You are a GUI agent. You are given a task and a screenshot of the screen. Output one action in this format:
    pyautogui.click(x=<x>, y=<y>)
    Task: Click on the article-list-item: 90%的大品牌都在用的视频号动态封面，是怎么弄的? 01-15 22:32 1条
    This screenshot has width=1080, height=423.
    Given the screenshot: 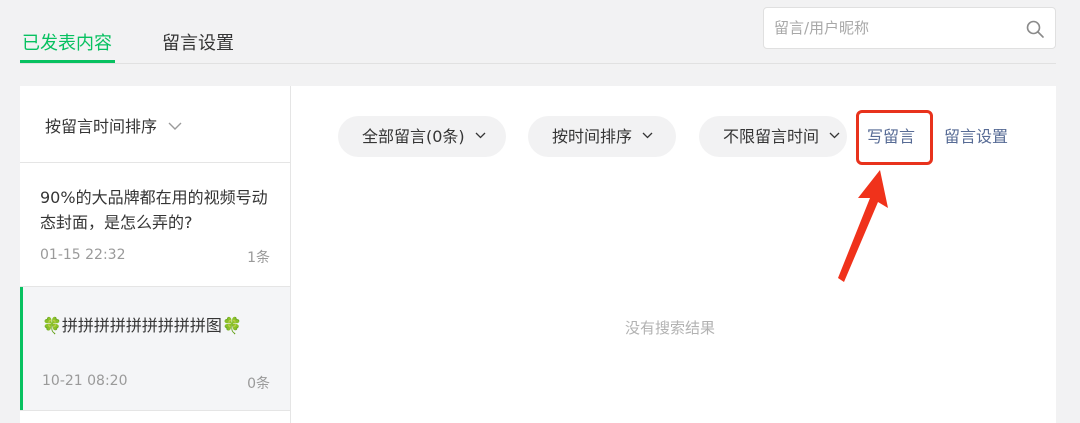 What is the action you would take?
    pyautogui.click(x=155, y=225)
    